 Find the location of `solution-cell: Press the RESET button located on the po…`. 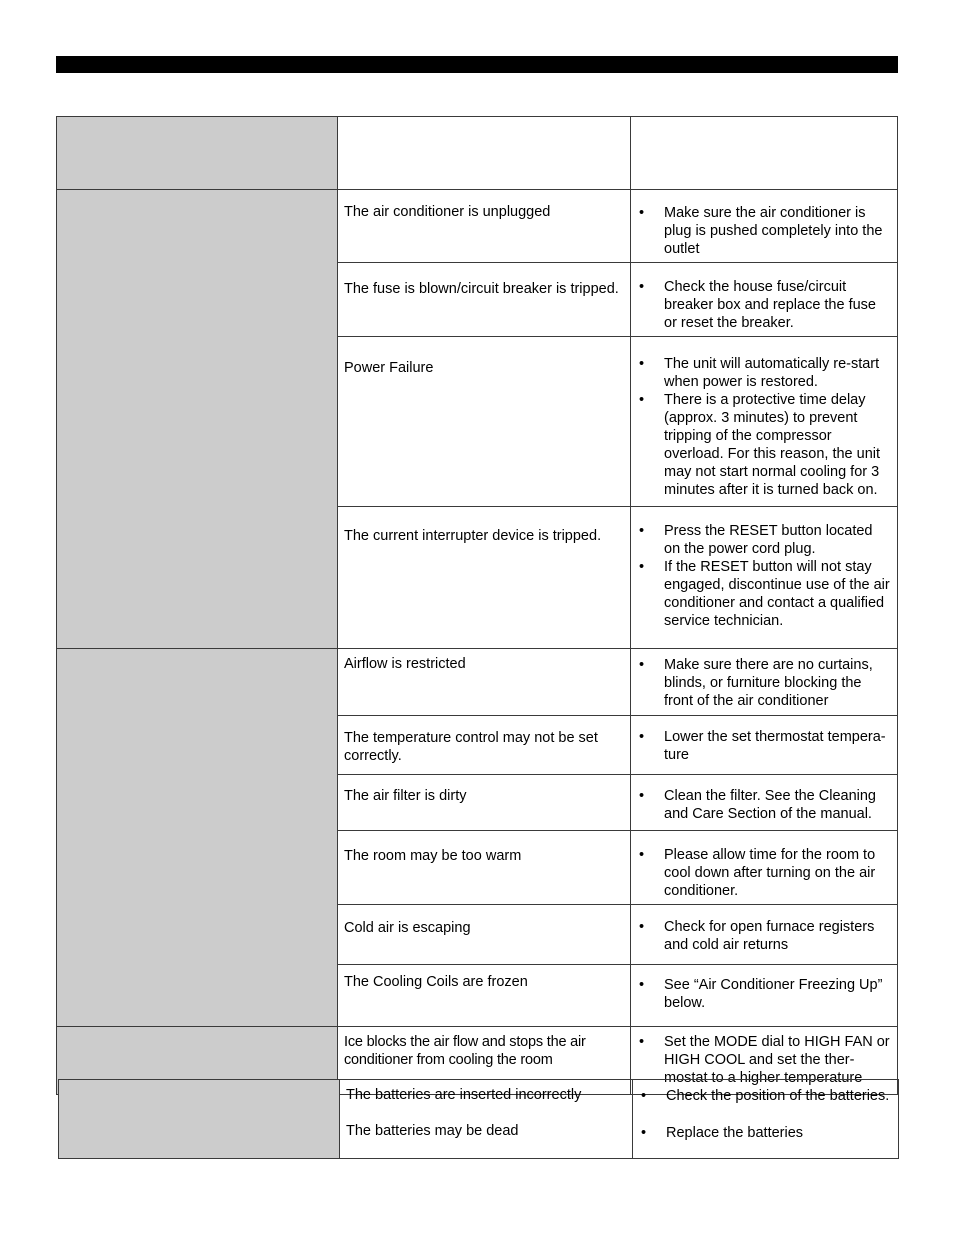

solution-cell: Press the RESET button located on the po… is located at coordinates (764, 577).